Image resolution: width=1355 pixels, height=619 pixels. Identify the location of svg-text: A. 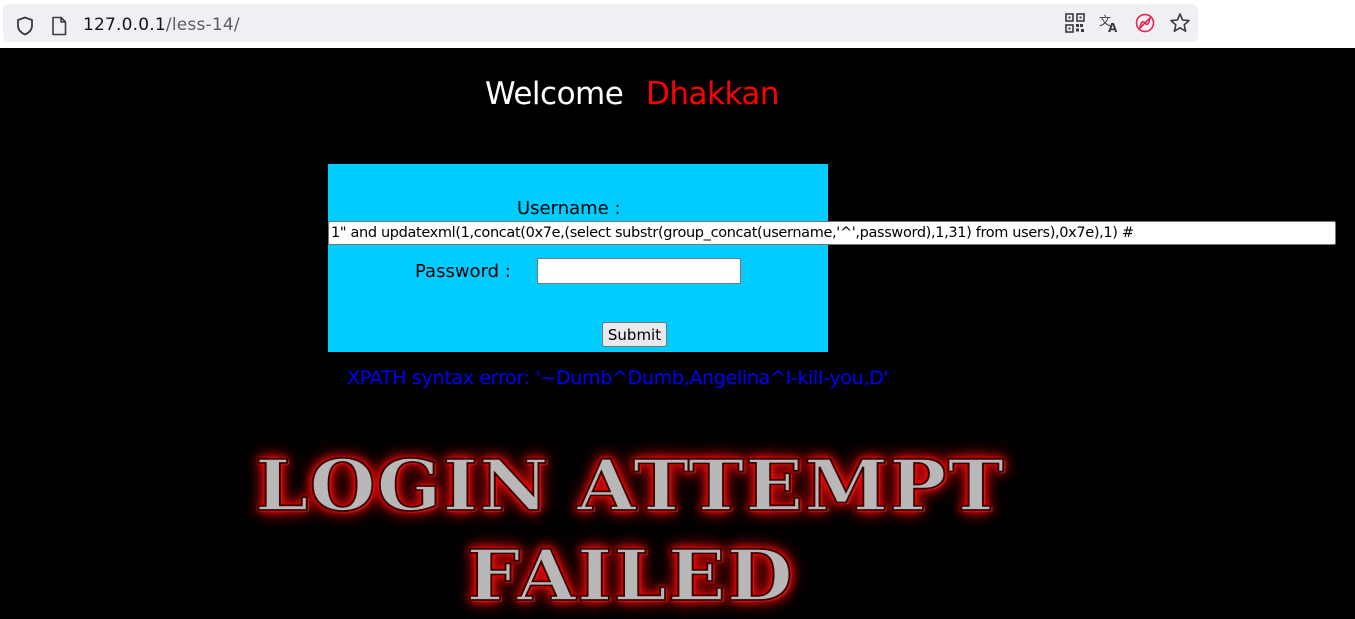
(1113, 27).